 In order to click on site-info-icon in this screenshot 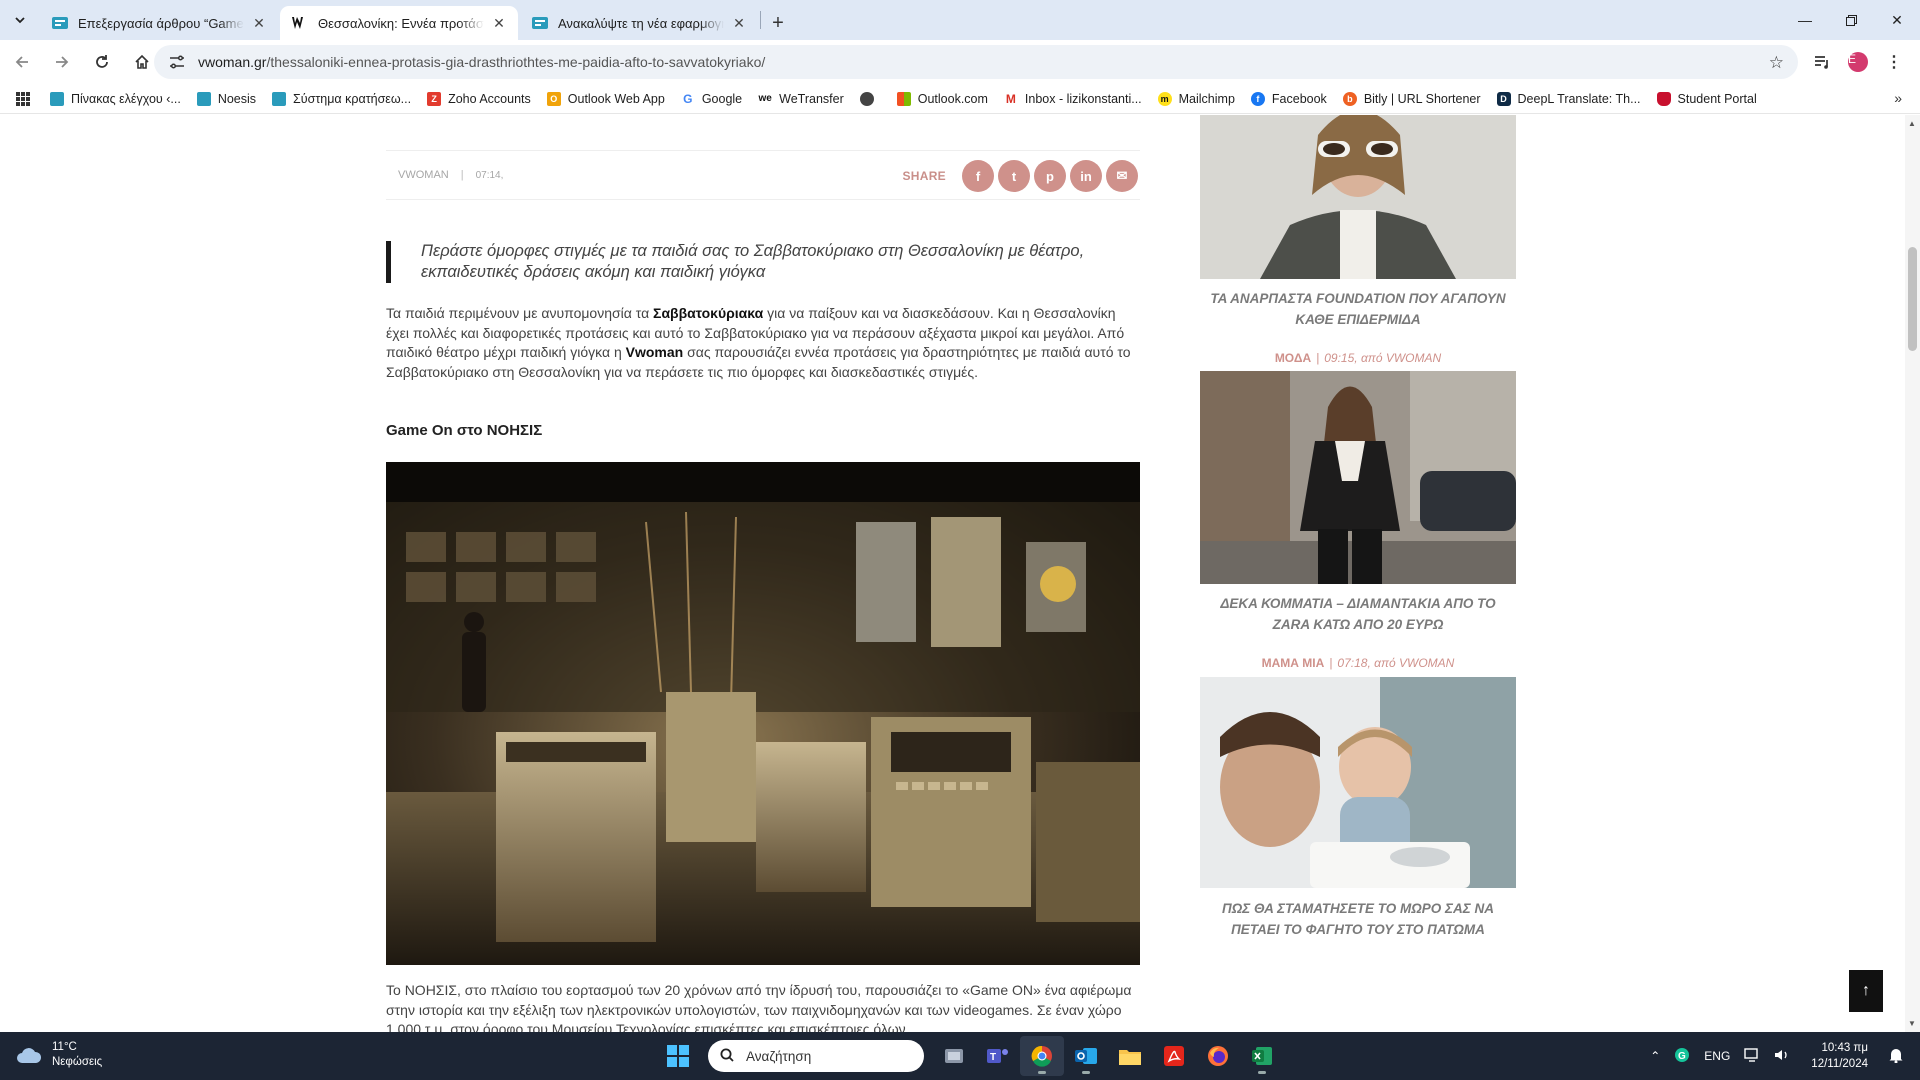, I will do `click(177, 62)`.